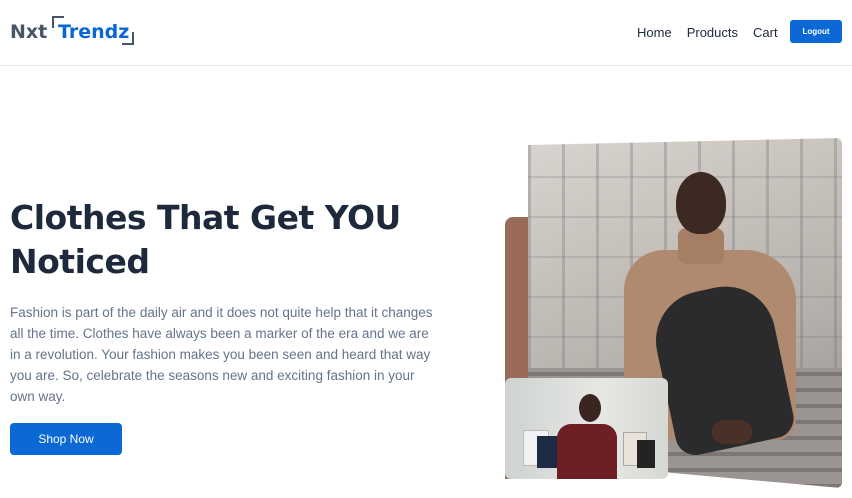 This screenshot has width=852, height=498. Describe the element at coordinates (590, 408) in the screenshot. I see `image-woman-head` at that location.